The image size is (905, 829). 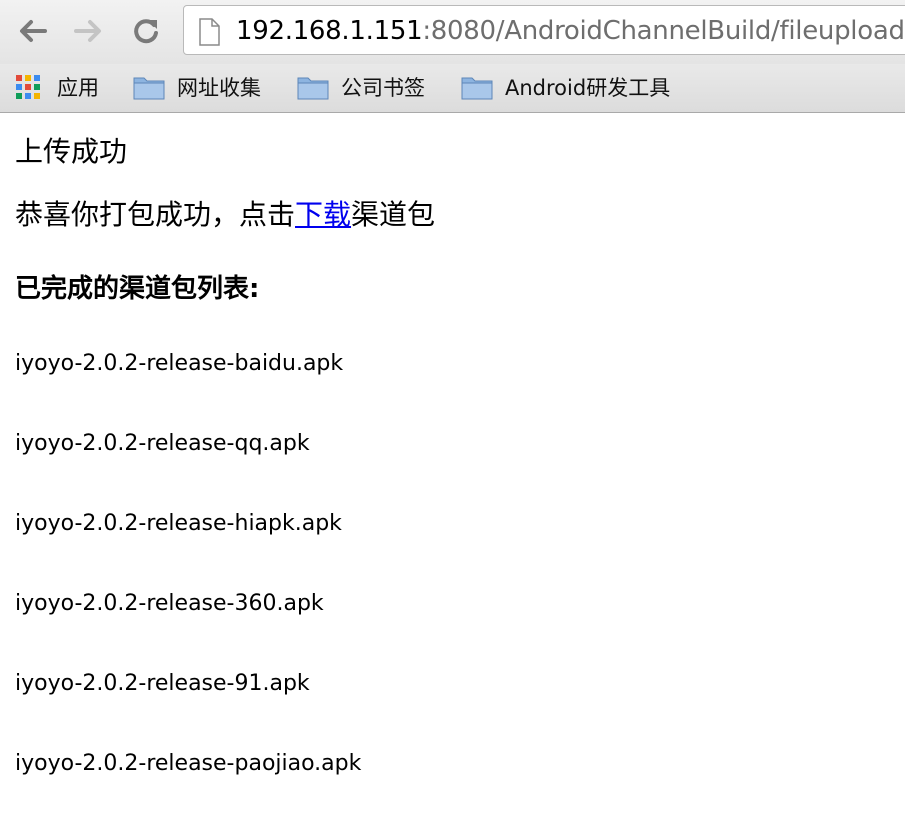 I want to click on reload-button, so click(x=146, y=31).